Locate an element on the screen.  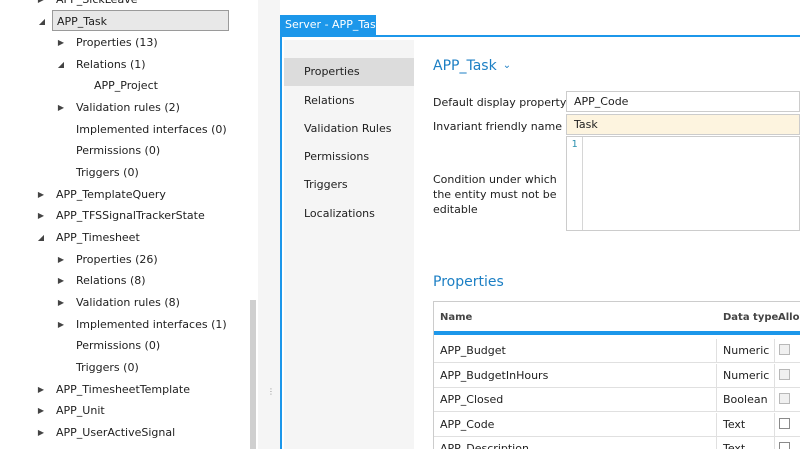
nav-item-localizations: Localizations is located at coordinates (349, 214).